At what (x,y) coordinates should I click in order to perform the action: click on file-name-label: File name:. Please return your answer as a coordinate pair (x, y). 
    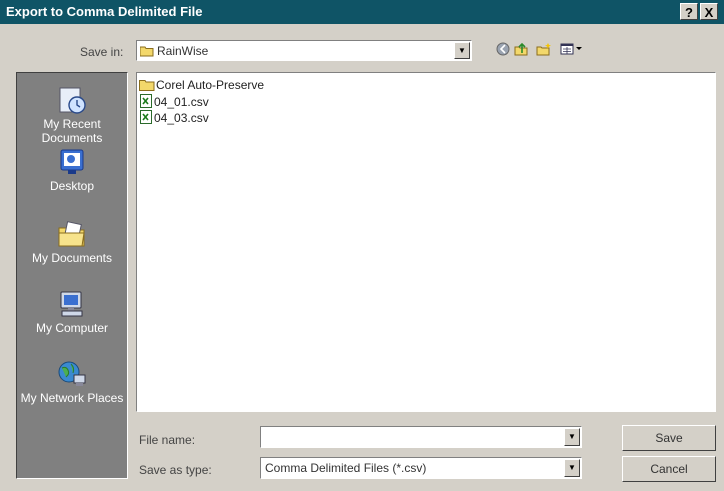
    Looking at the image, I should click on (167, 440).